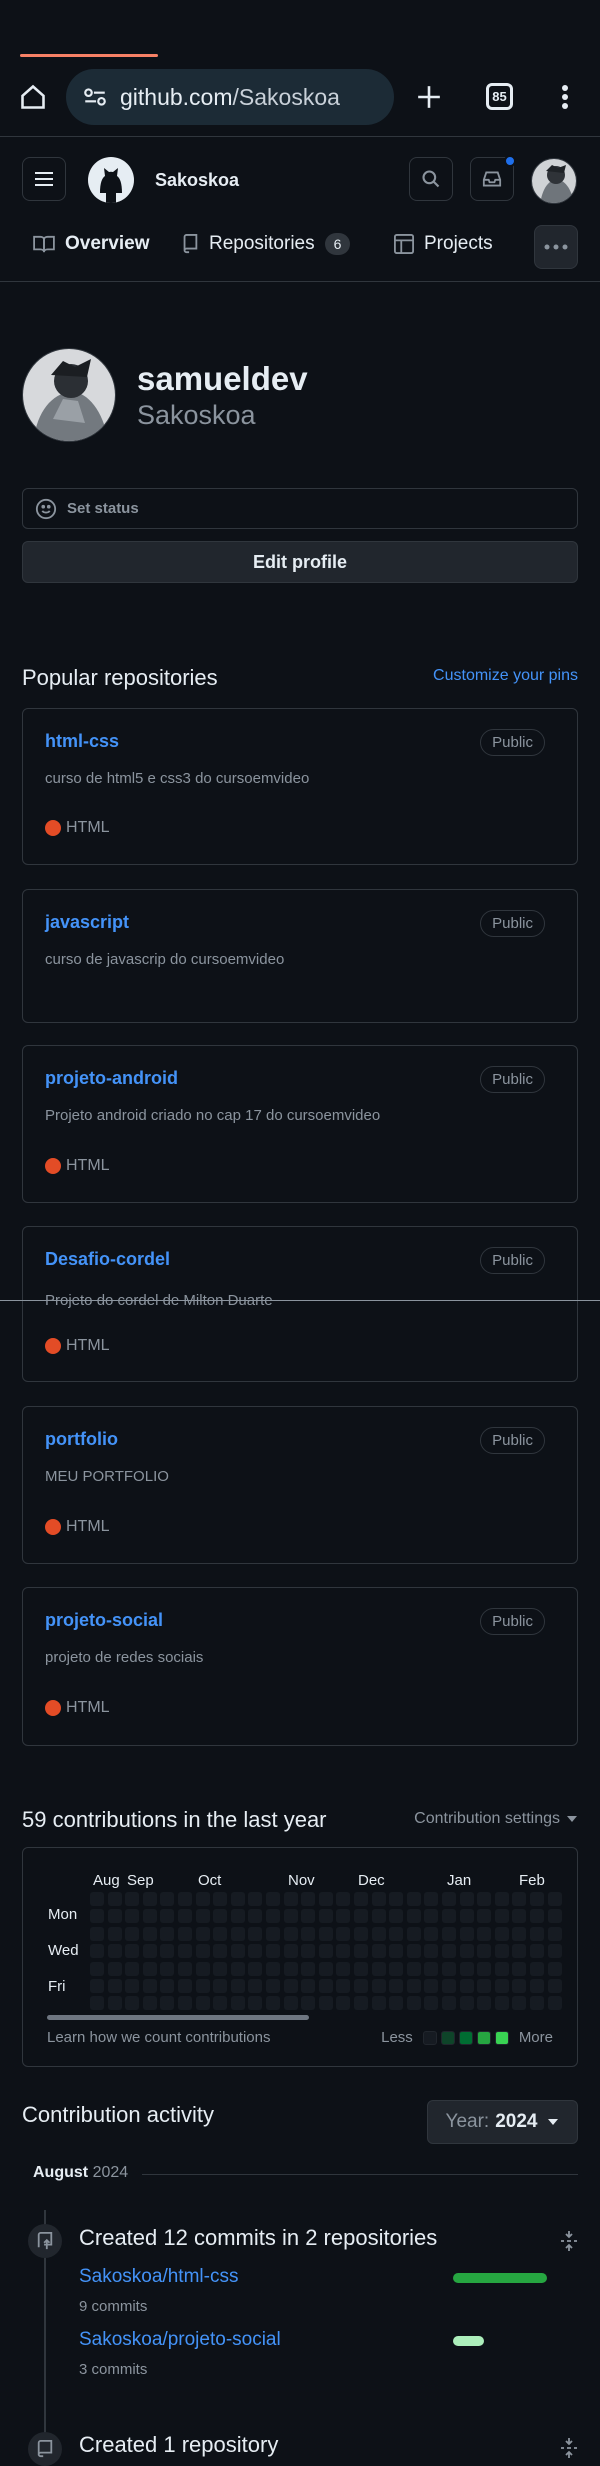 The image size is (600, 2466). What do you see at coordinates (69, 395) in the screenshot?
I see `profile-avatar` at bounding box center [69, 395].